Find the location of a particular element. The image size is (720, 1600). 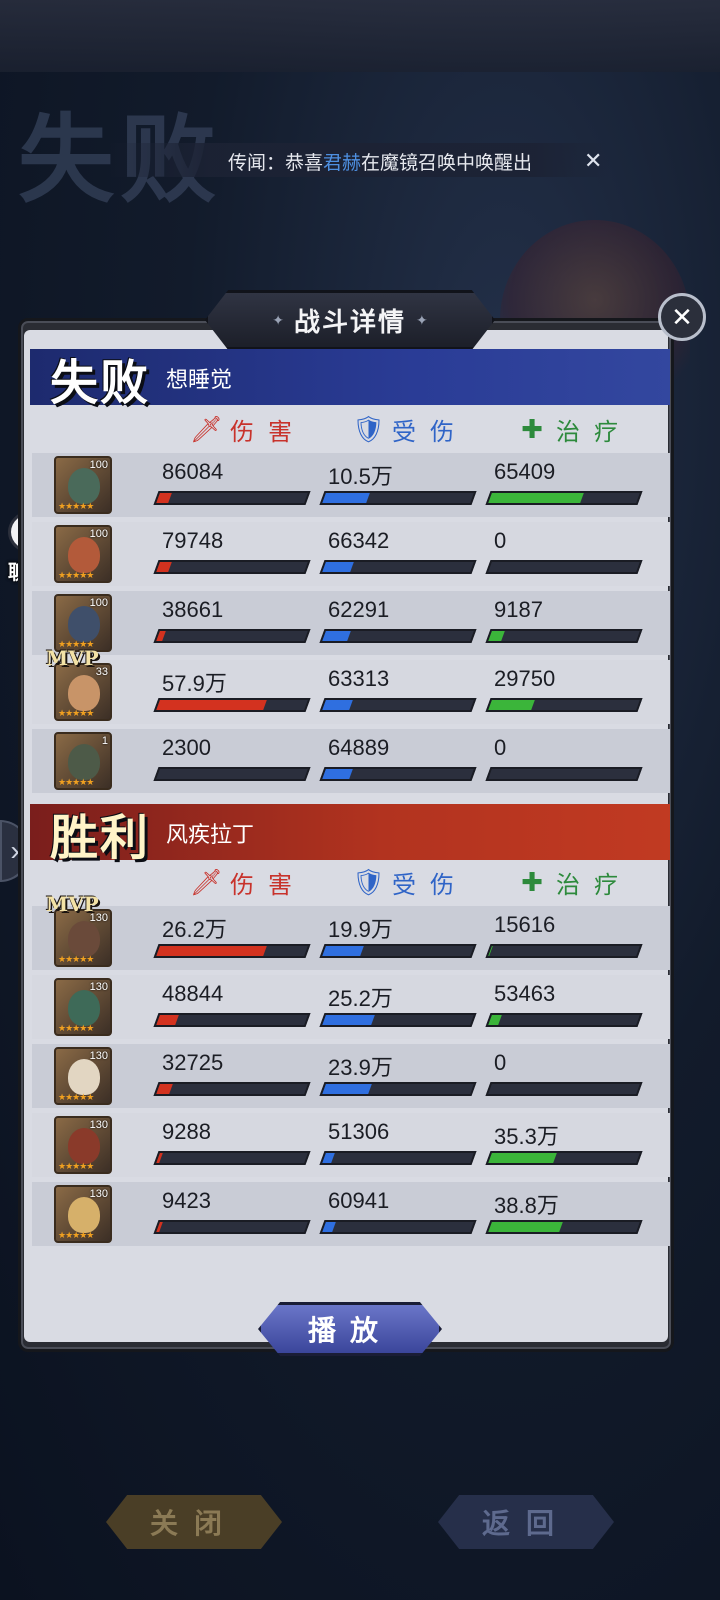

stat-damage: 26.2万 is located at coordinates (235, 935).